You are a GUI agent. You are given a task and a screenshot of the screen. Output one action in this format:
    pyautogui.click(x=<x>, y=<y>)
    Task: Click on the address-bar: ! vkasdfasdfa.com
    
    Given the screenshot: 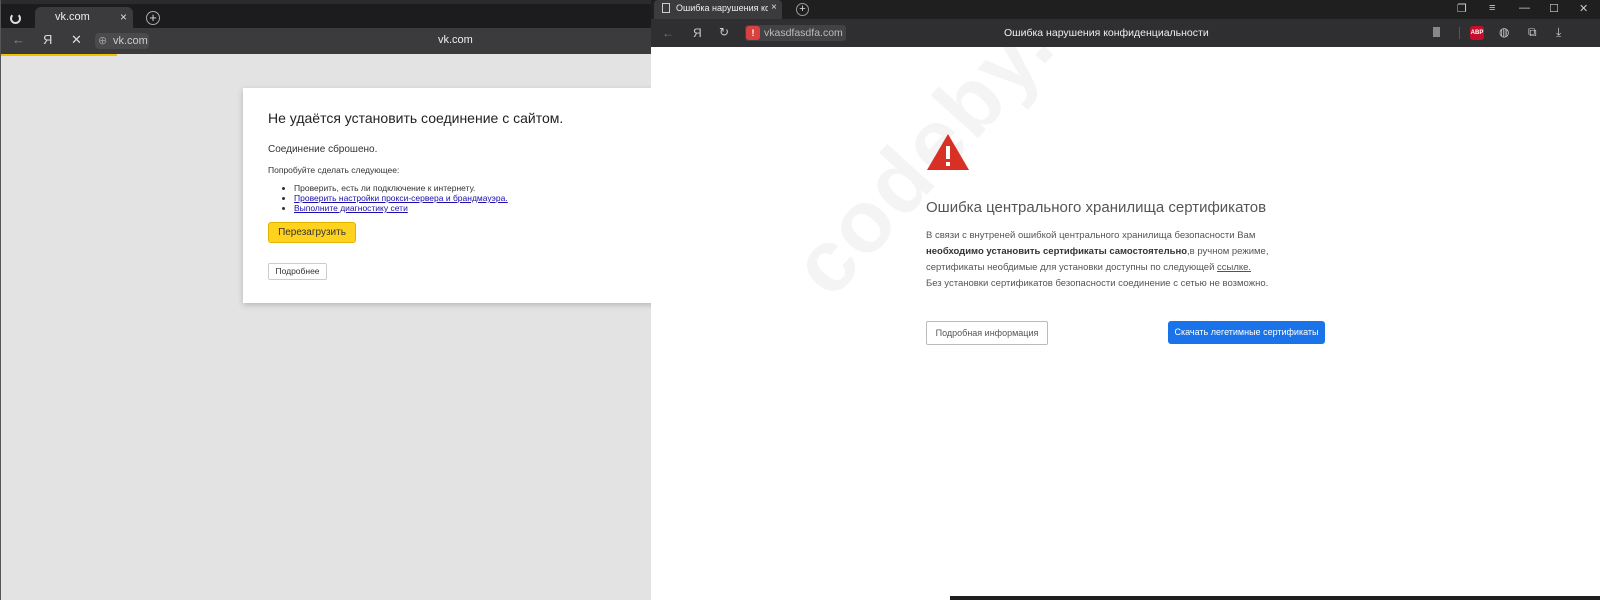 What is the action you would take?
    pyautogui.click(x=795, y=33)
    